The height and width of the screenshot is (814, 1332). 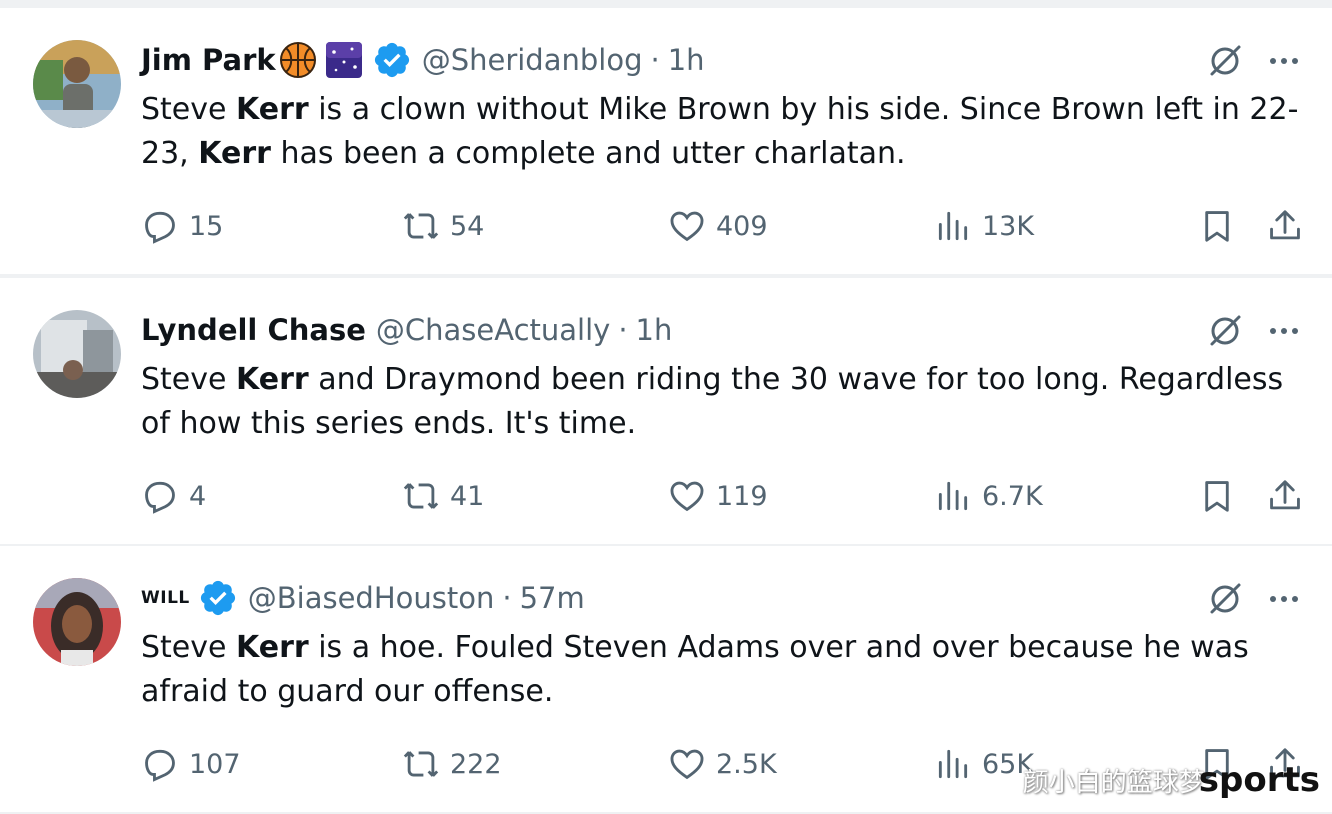 What do you see at coordinates (742, 226) in the screenshot?
I see `like-count: 409` at bounding box center [742, 226].